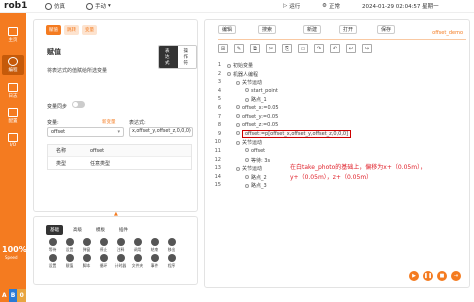  I want to click on tree-line: 7 offset_y:=0.05, so click(338, 118).